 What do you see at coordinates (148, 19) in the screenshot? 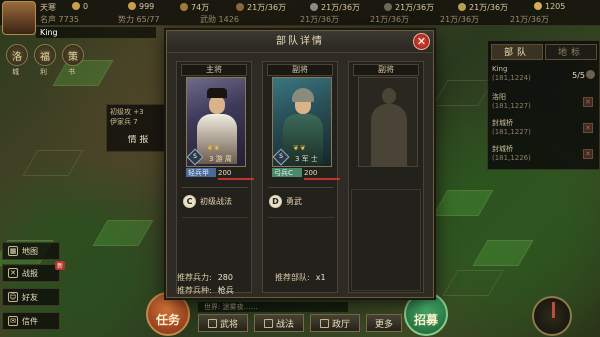
I see `power-value: 65/77` at bounding box center [148, 19].